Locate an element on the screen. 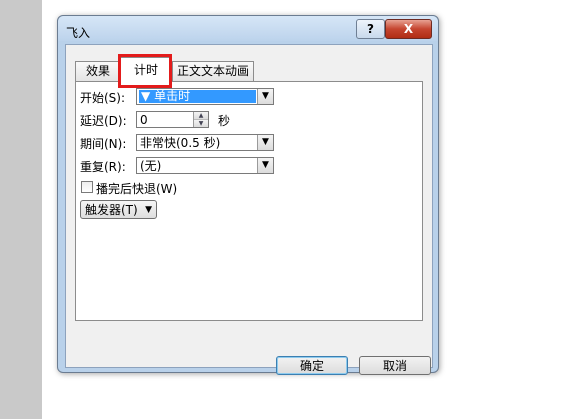  spin-up-icon: ▲ is located at coordinates (201, 115).